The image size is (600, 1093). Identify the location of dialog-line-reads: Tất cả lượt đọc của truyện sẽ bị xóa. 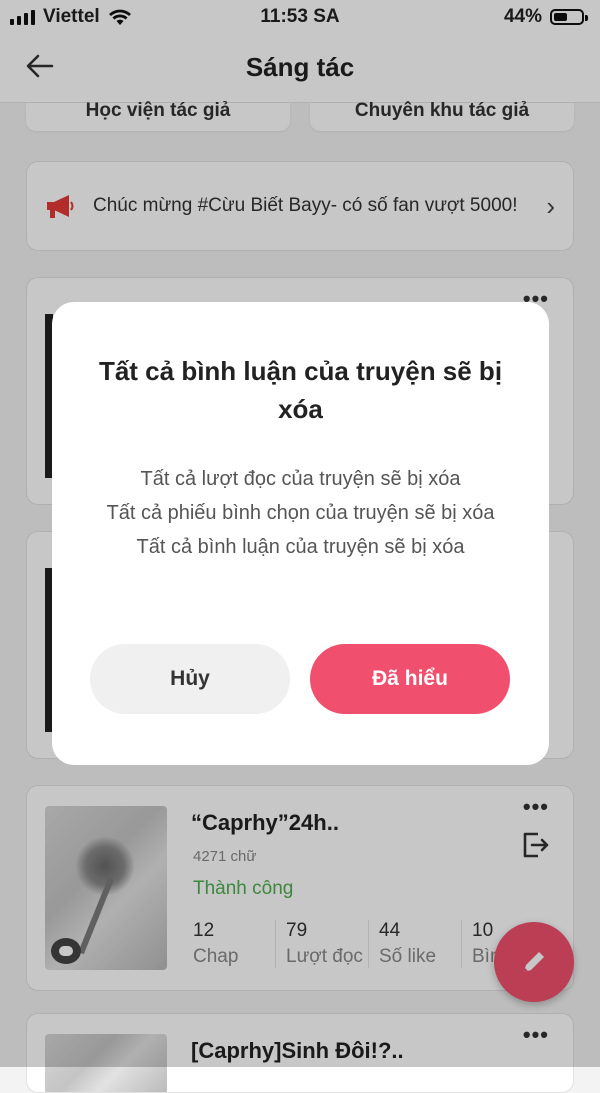
(300, 479).